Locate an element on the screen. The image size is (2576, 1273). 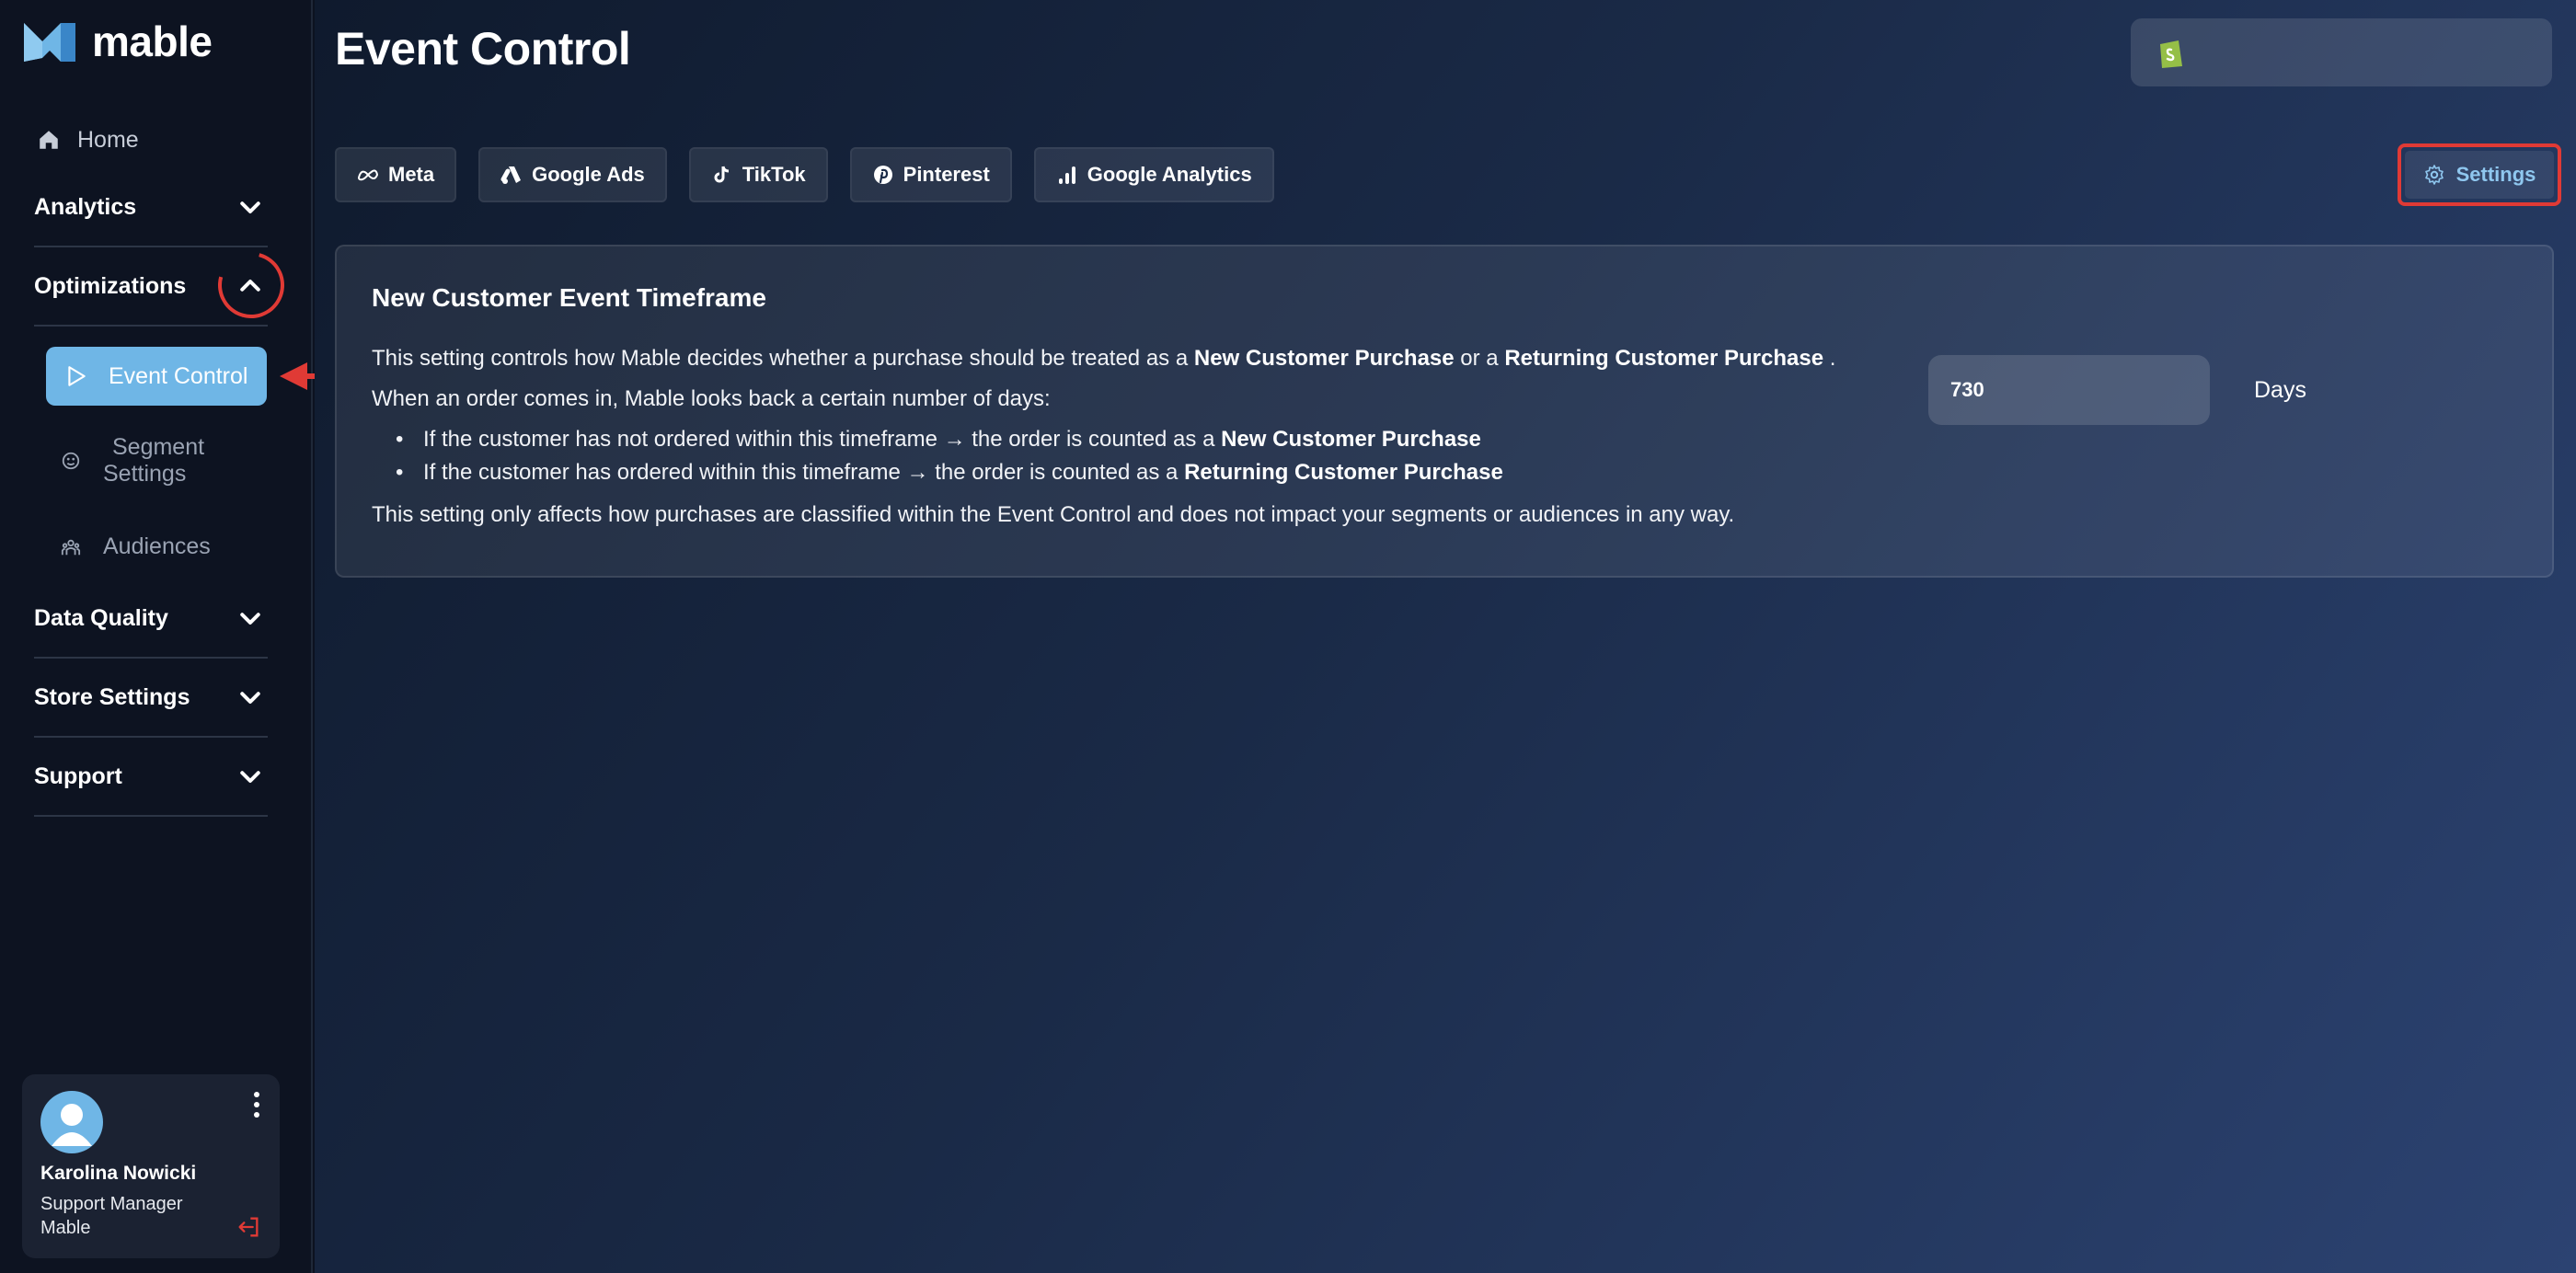
segment-icon is located at coordinates (71, 461).